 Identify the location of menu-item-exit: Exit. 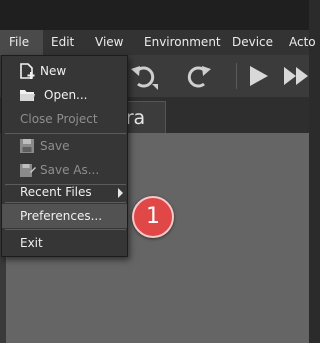
(64, 243).